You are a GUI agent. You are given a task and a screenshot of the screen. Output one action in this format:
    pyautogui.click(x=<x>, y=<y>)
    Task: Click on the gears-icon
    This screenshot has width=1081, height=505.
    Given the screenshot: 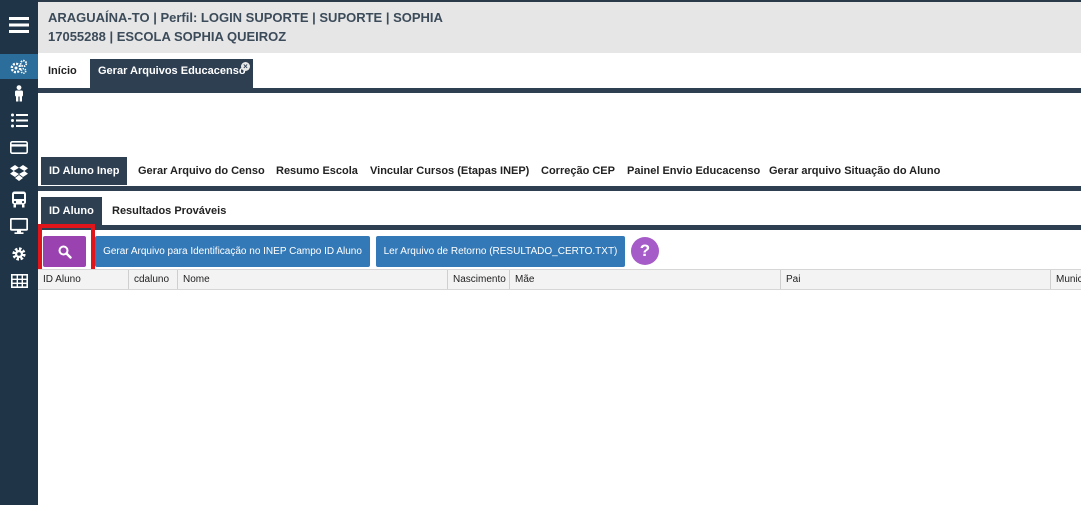 What is the action you would take?
    pyautogui.click(x=19, y=66)
    